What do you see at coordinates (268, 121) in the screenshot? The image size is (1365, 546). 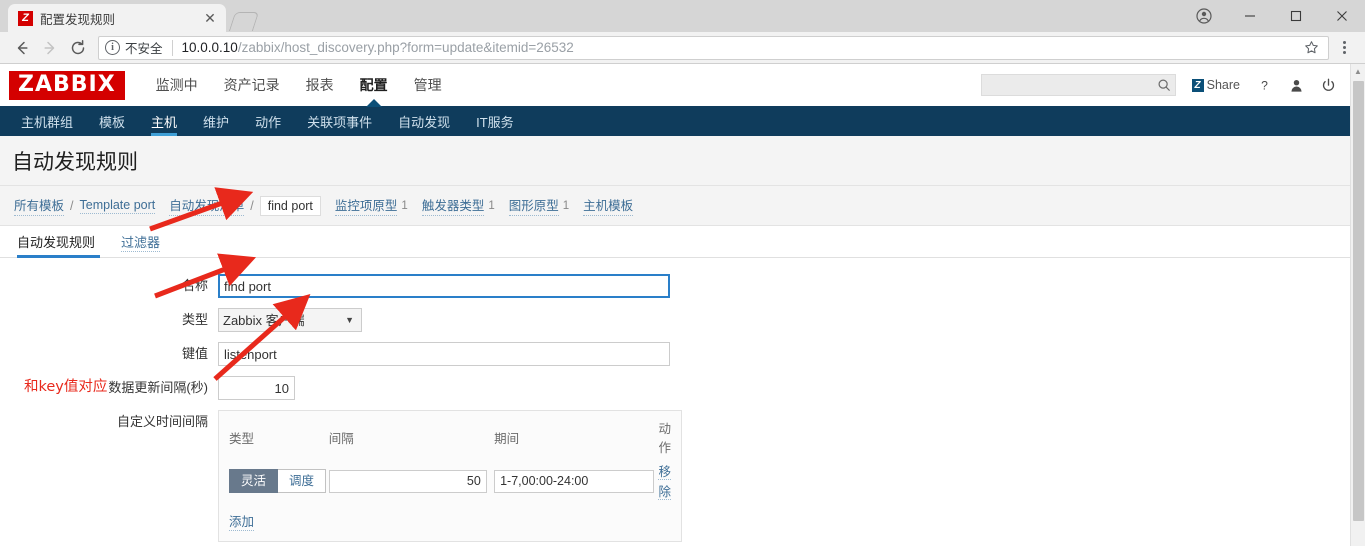 I see `sub-menu-item-actions: 动作` at bounding box center [268, 121].